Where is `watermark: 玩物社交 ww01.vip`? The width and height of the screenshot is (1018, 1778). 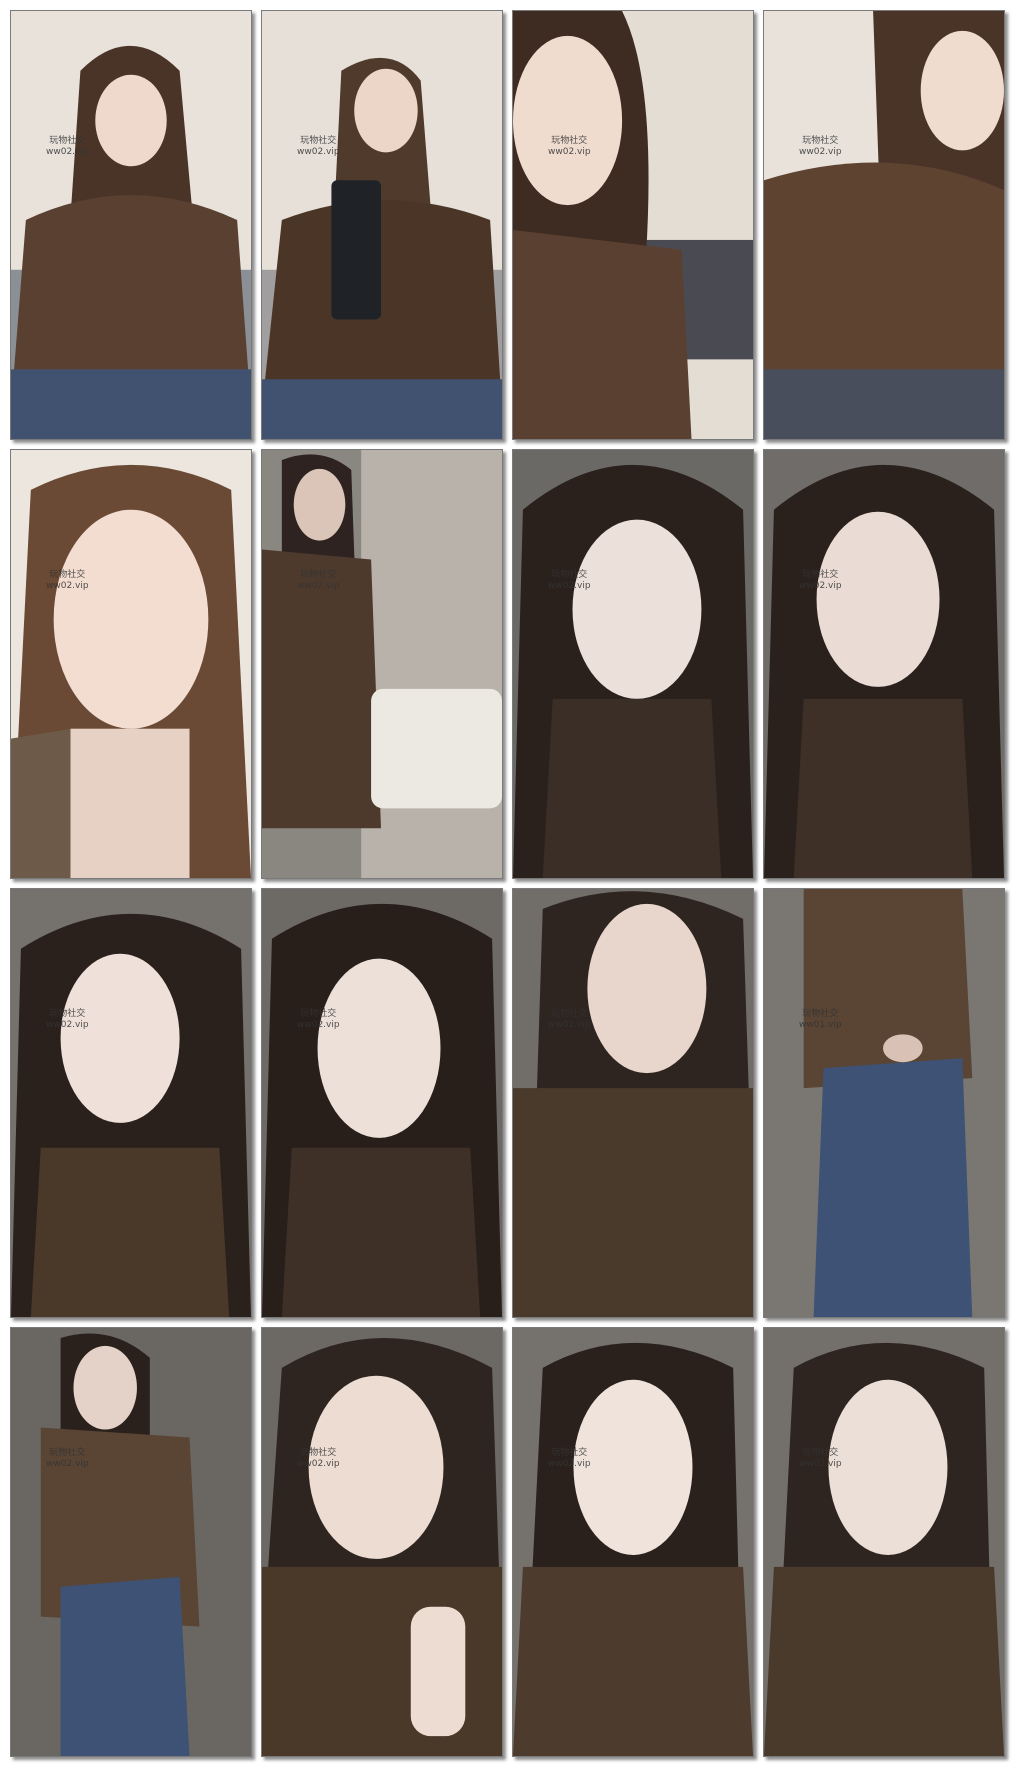 watermark: 玩物社交 ww01.vip is located at coordinates (820, 1019).